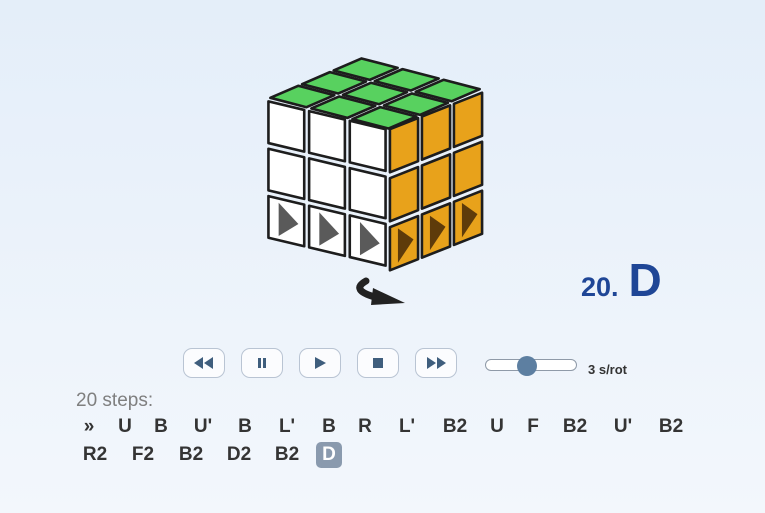 This screenshot has height=513, width=765. I want to click on rotate-arrow-icon, so click(380, 291).